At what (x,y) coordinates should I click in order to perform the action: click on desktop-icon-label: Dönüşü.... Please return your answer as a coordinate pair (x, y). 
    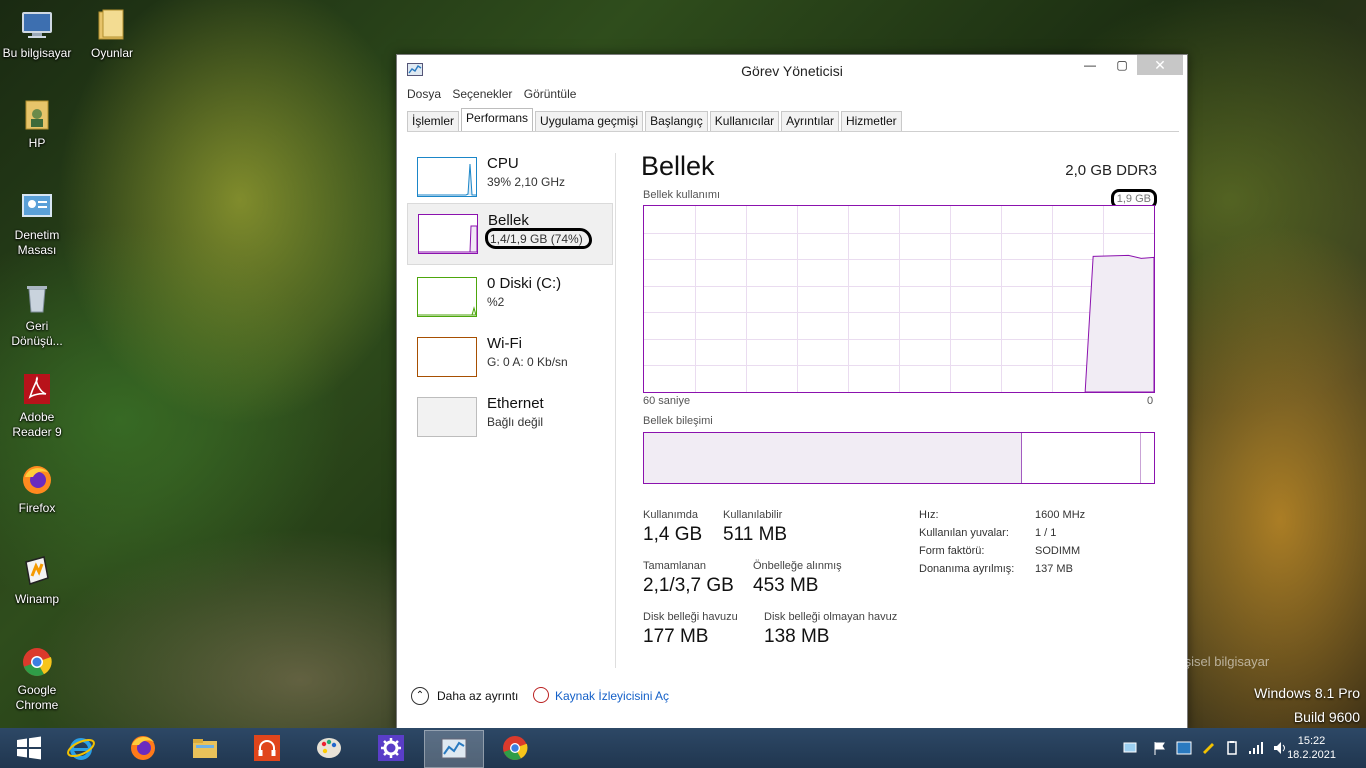
    Looking at the image, I should click on (37, 341).